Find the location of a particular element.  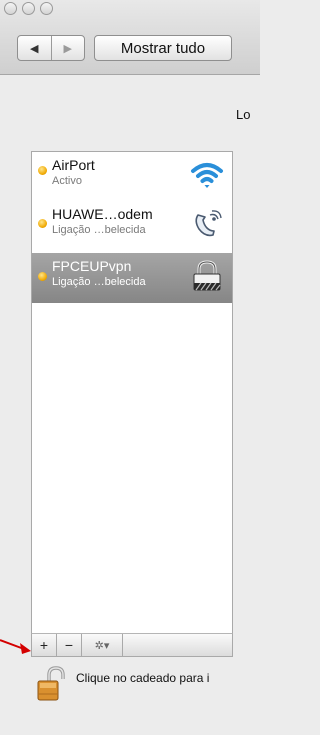

service-status: Activo is located at coordinates (67, 181).